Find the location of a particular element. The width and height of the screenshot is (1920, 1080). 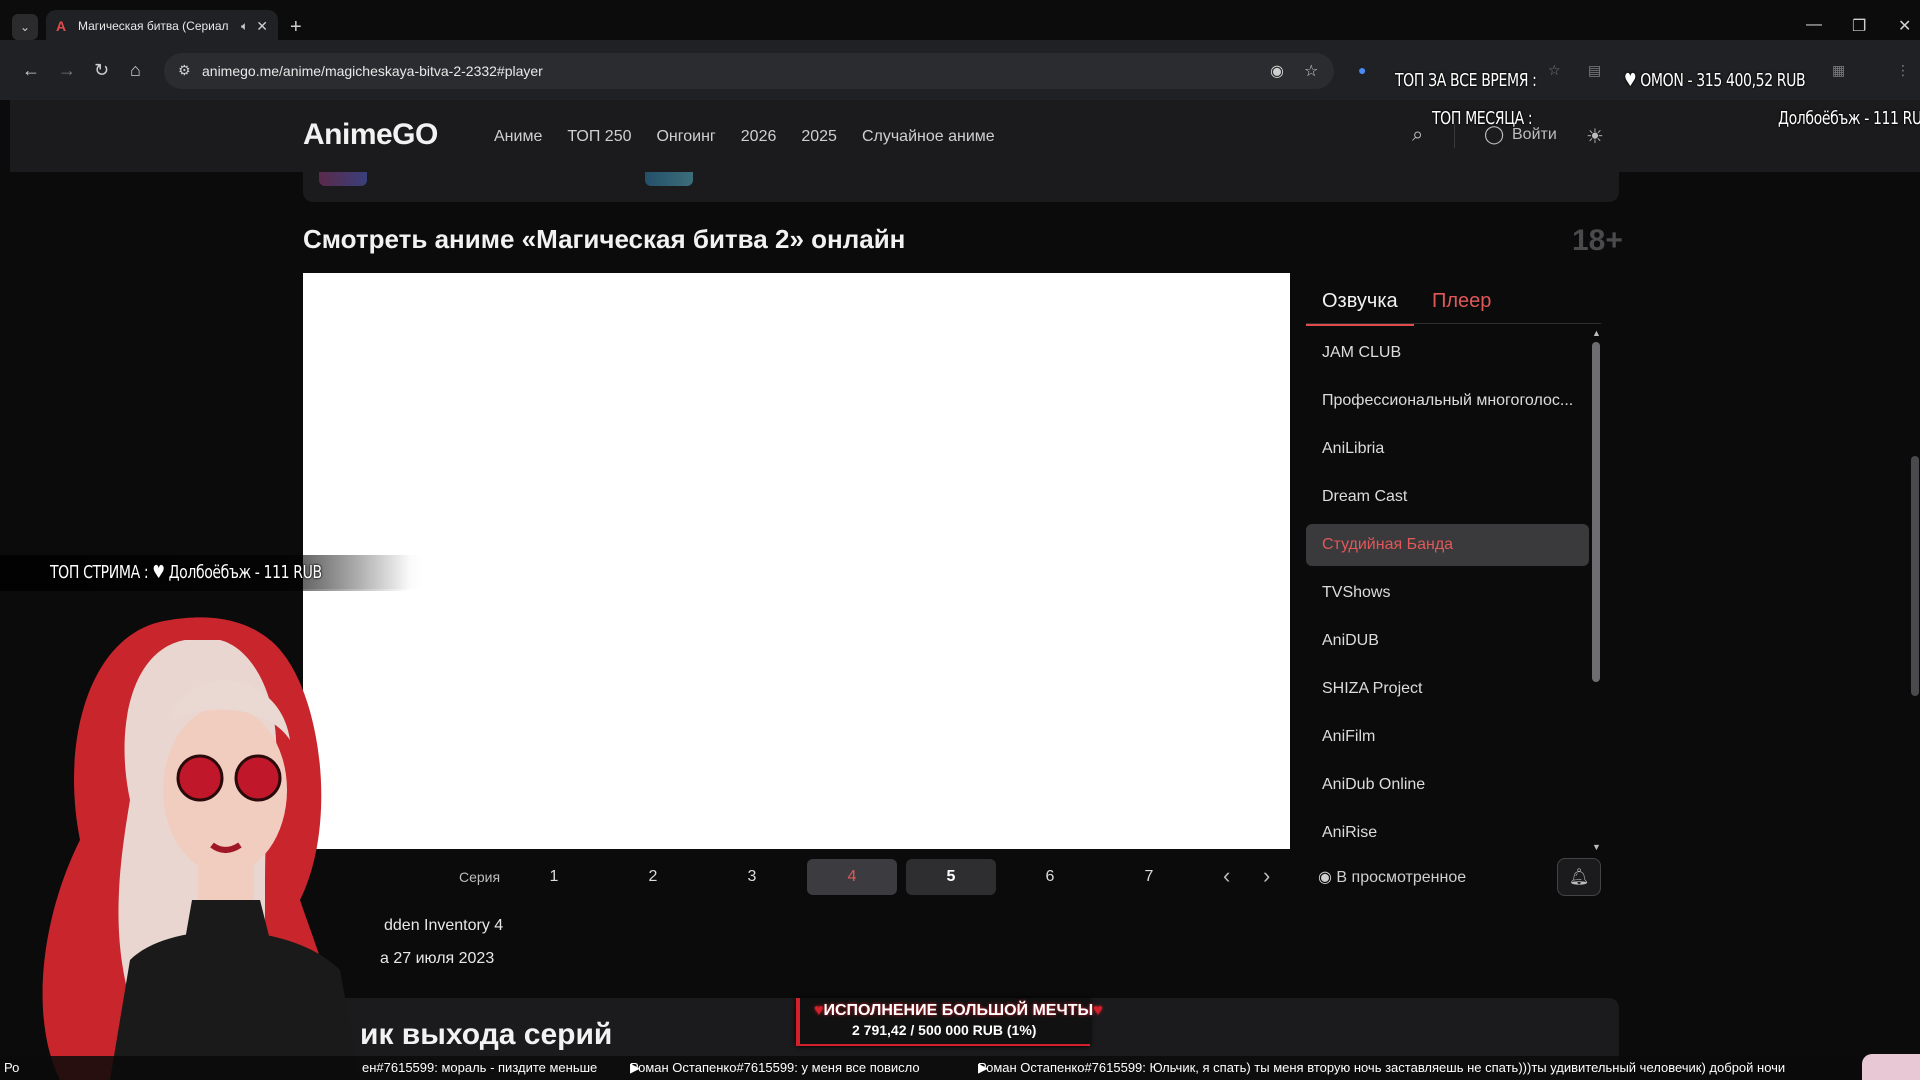

back-icon: ← is located at coordinates (31, 70).